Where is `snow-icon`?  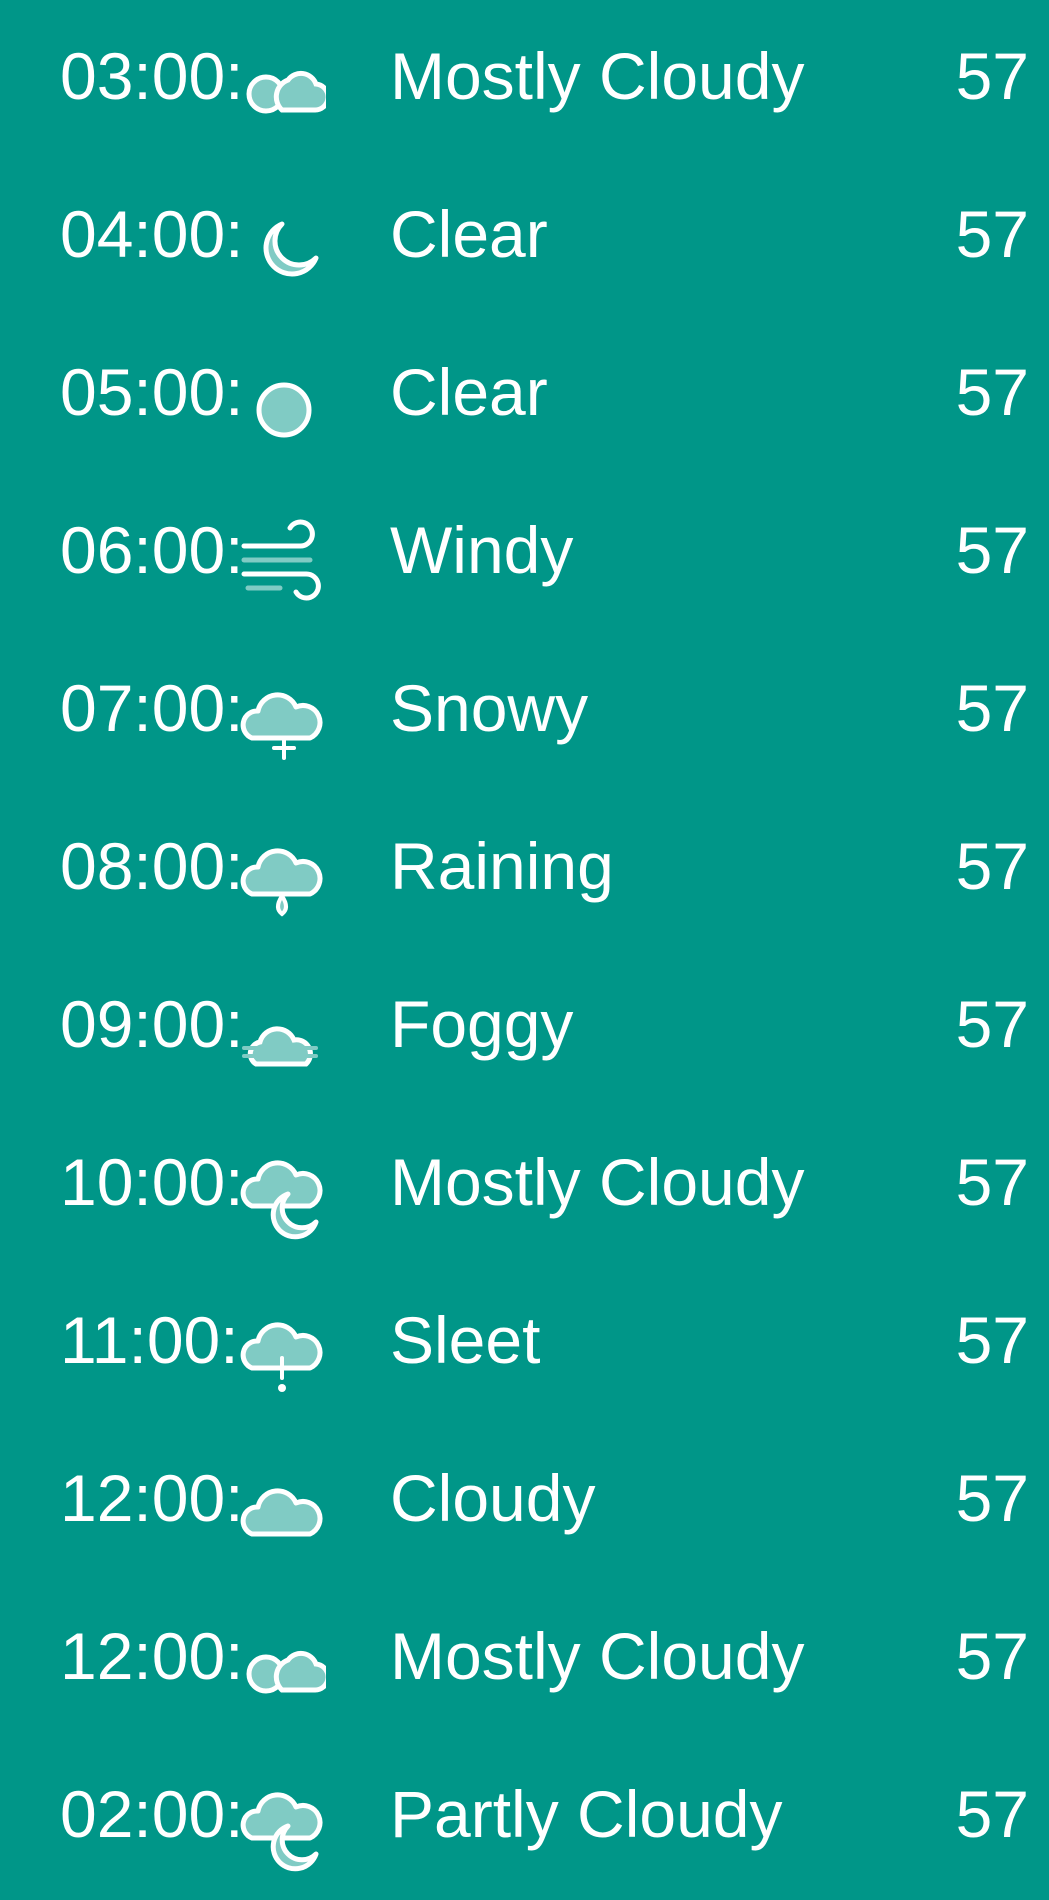 snow-icon is located at coordinates (281, 721).